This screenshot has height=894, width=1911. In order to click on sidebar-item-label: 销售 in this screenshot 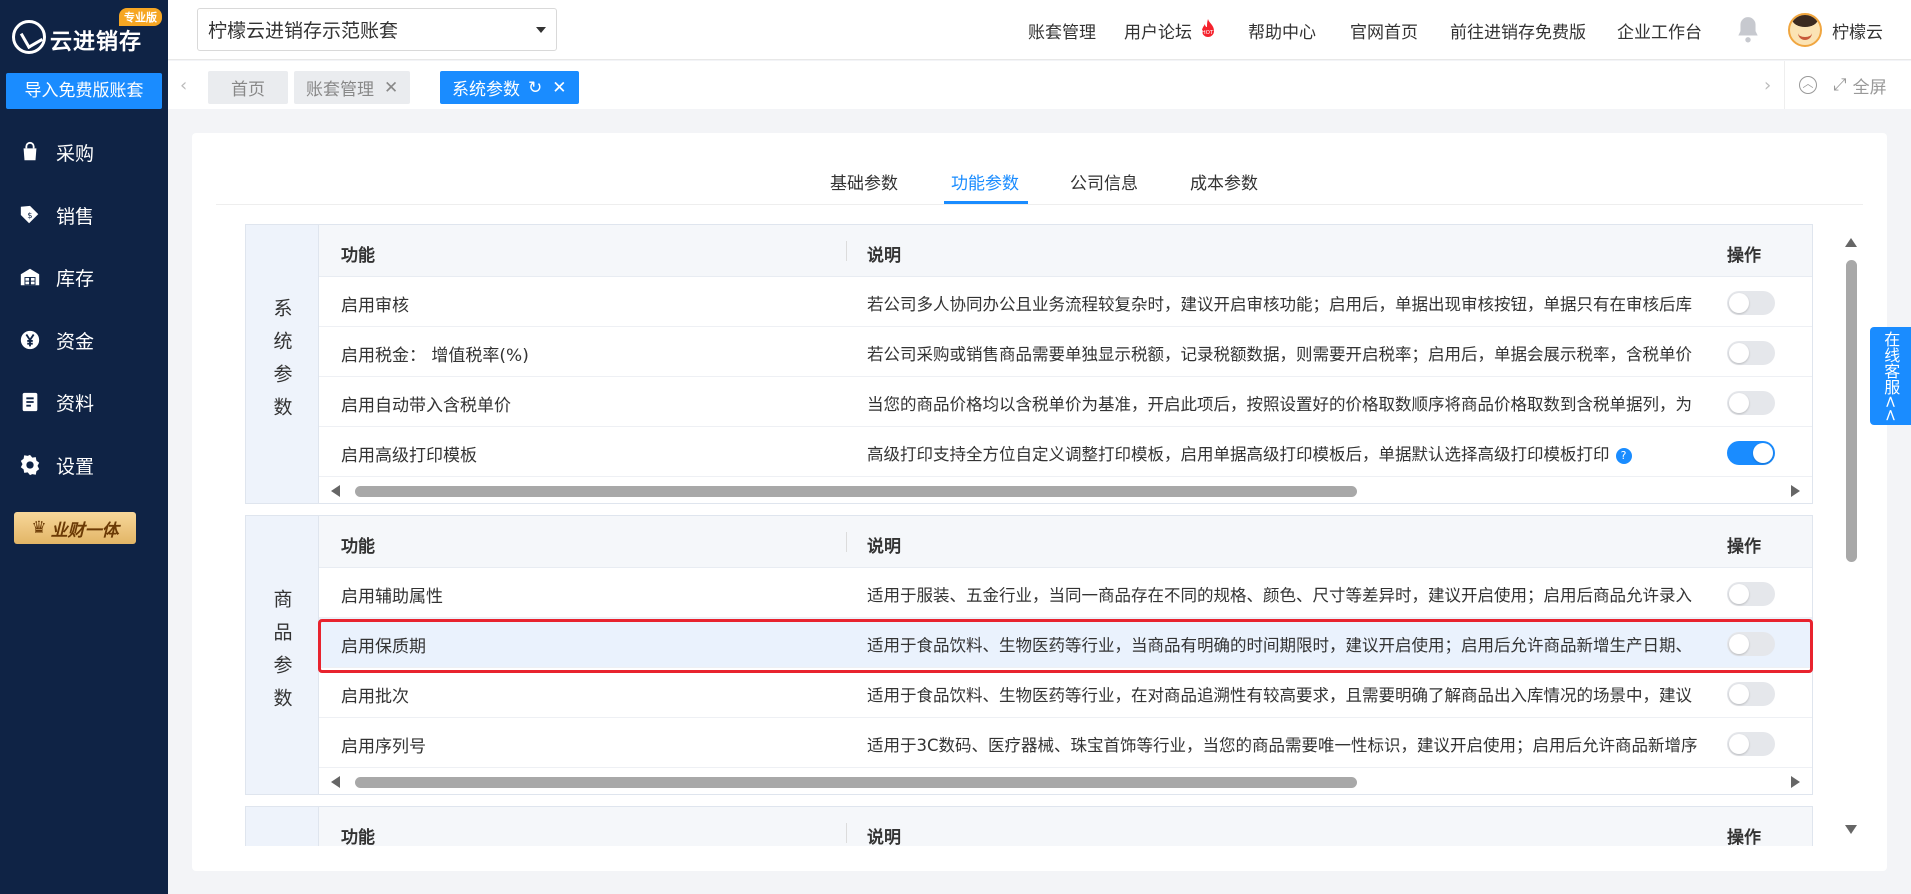, I will do `click(75, 216)`.